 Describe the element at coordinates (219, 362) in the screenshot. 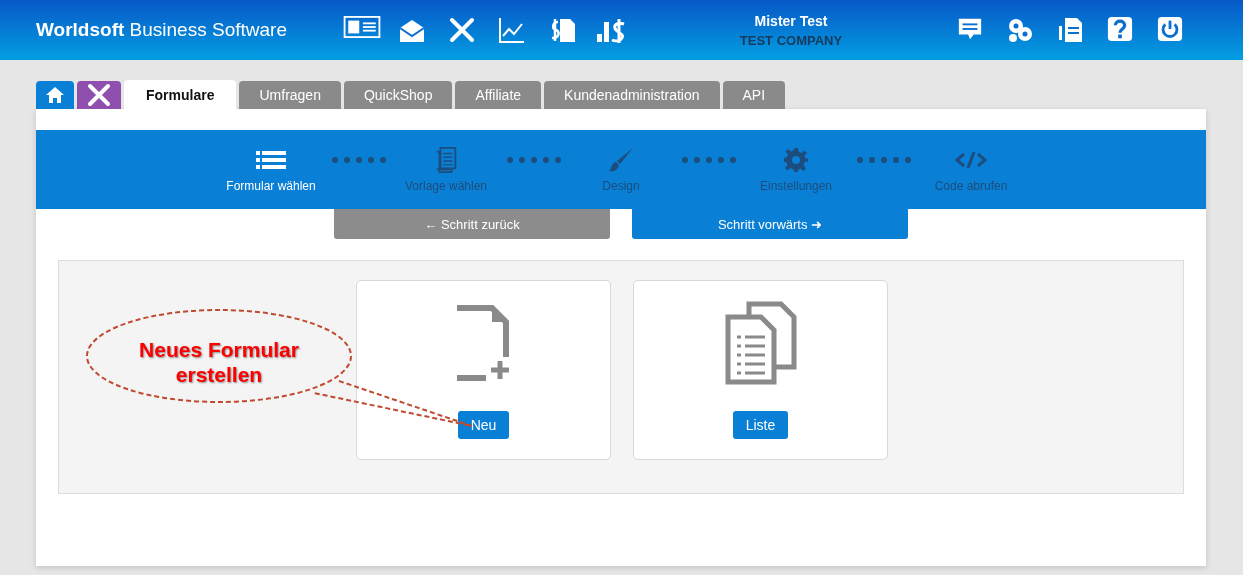

I see `callout-text: Neues Formular erstellen` at that location.